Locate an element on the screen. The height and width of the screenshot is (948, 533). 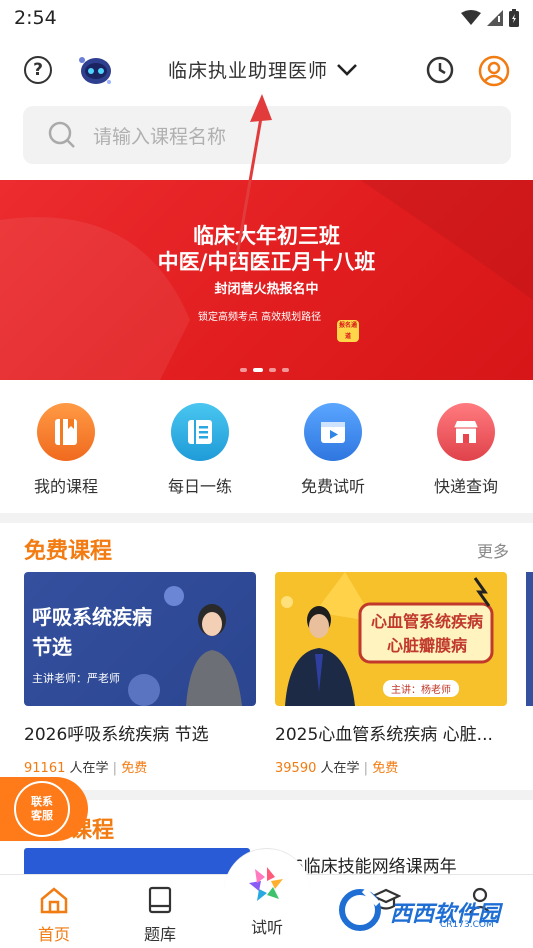
top-bar: ? 临床执业助理医师 is located at coordinates (266, 70).